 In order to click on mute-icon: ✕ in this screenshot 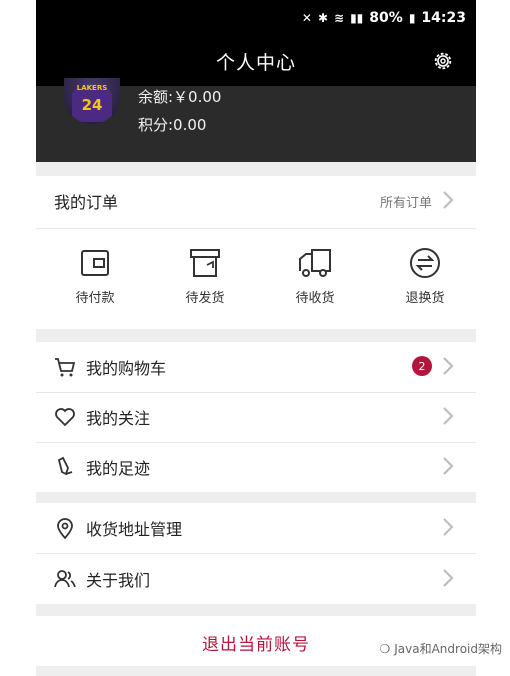, I will do `click(306, 18)`.